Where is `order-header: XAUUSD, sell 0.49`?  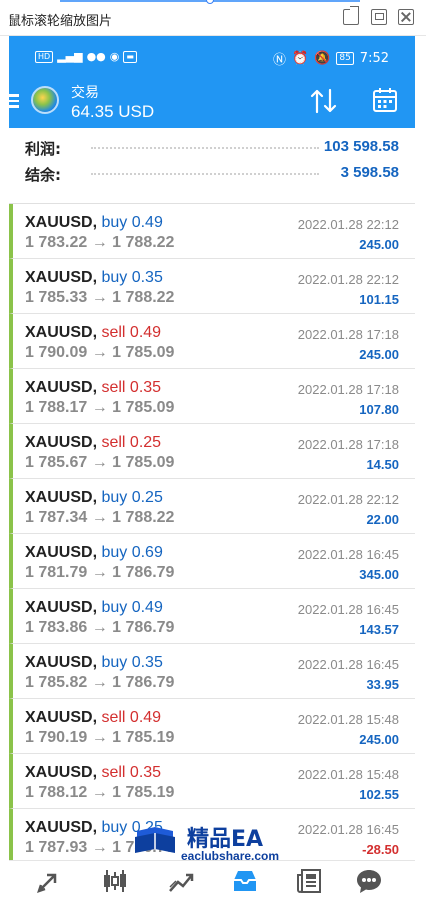 order-header: XAUUSD, sell 0.49 is located at coordinates (93, 718).